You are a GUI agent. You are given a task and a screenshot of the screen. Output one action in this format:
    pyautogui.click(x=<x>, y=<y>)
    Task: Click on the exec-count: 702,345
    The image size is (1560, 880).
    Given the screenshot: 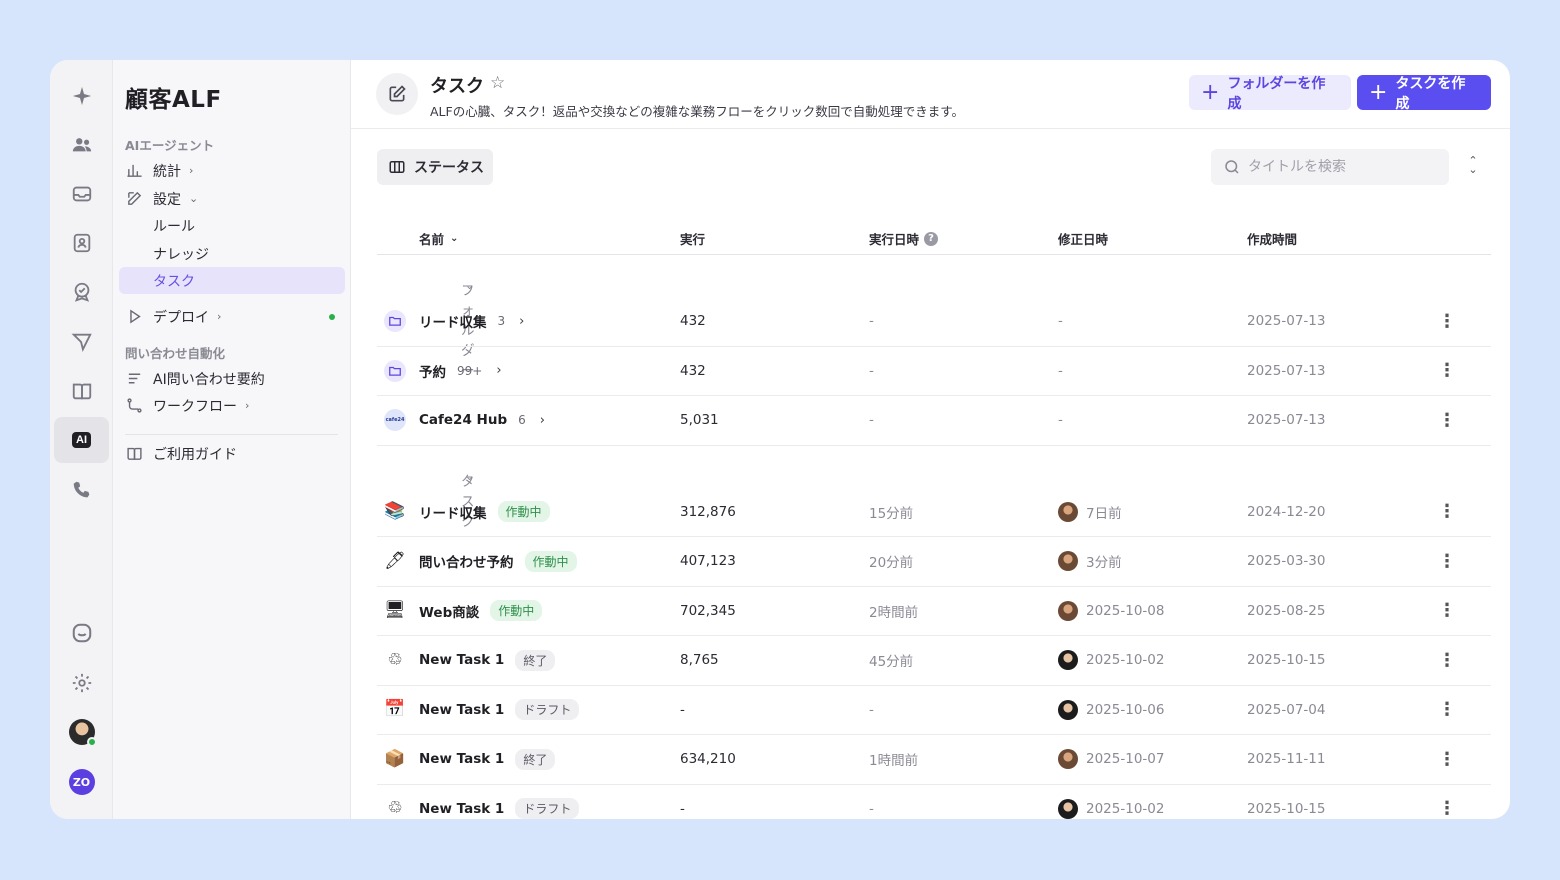 What is the action you would take?
    pyautogui.click(x=708, y=610)
    